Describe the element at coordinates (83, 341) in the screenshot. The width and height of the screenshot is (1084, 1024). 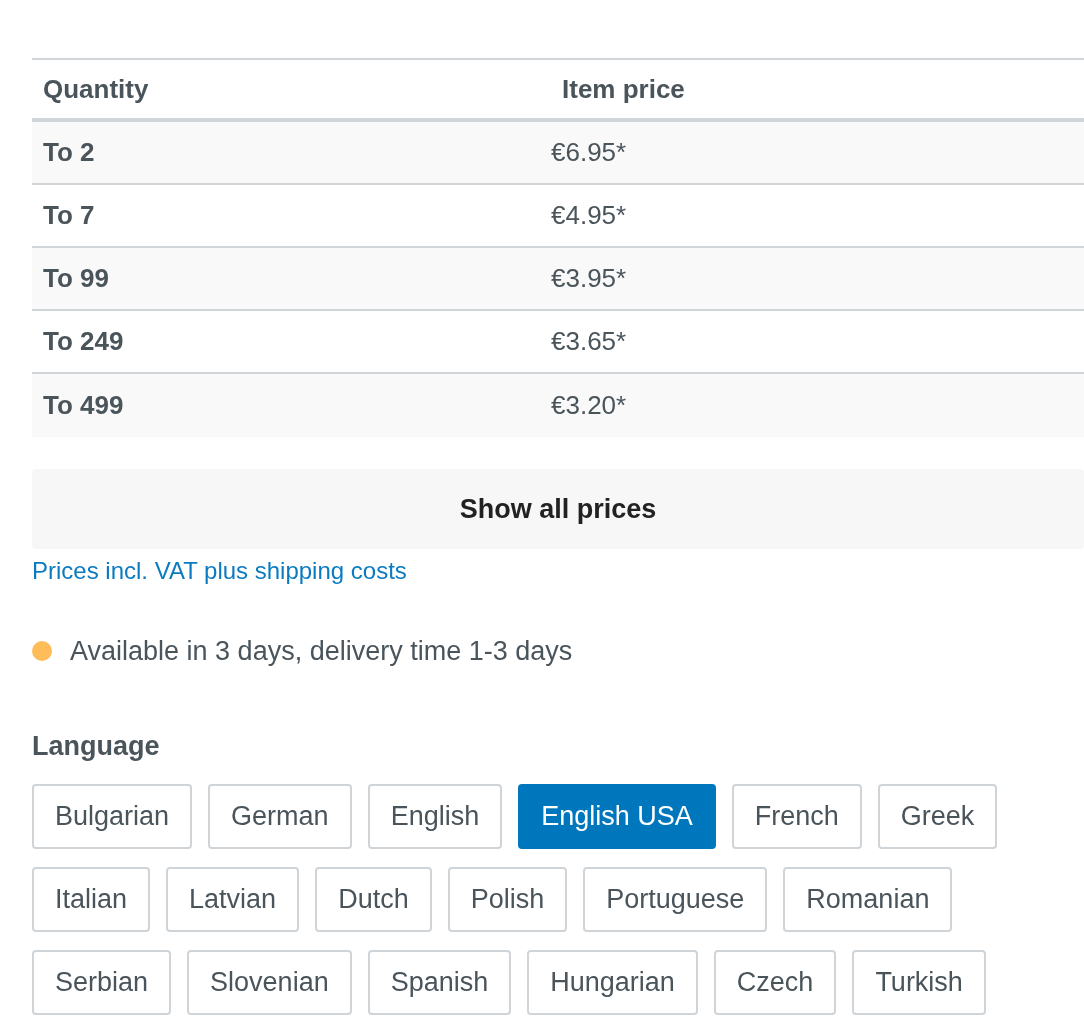
I see `quantity-cell-text: To 249` at that location.